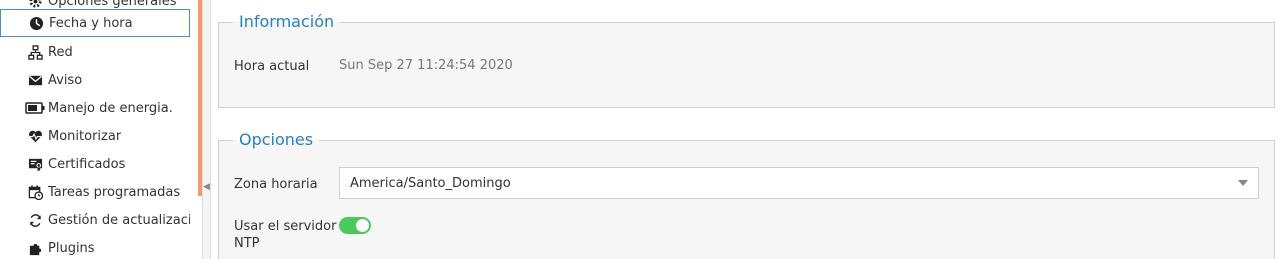 This screenshot has width=1281, height=259. What do you see at coordinates (71, 248) in the screenshot?
I see `sidebar-item-label: Plugins` at bounding box center [71, 248].